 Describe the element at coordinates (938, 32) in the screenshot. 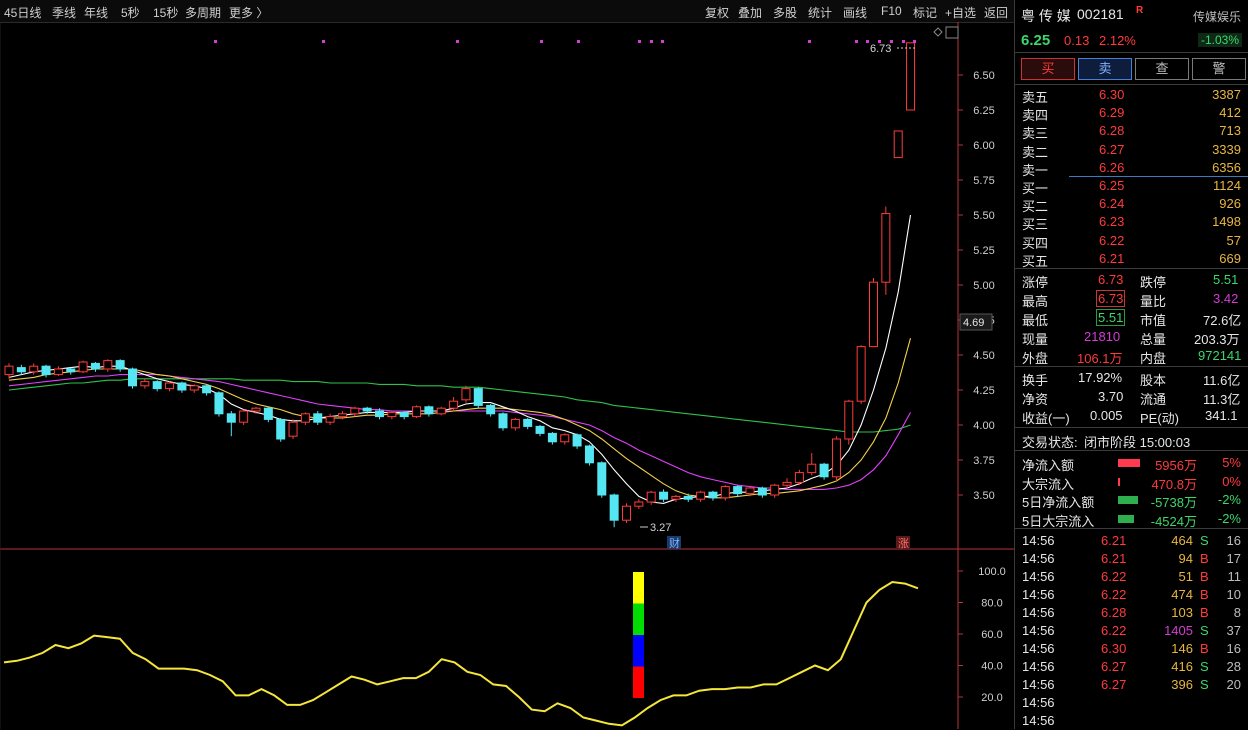

I see `diamond-icon` at that location.